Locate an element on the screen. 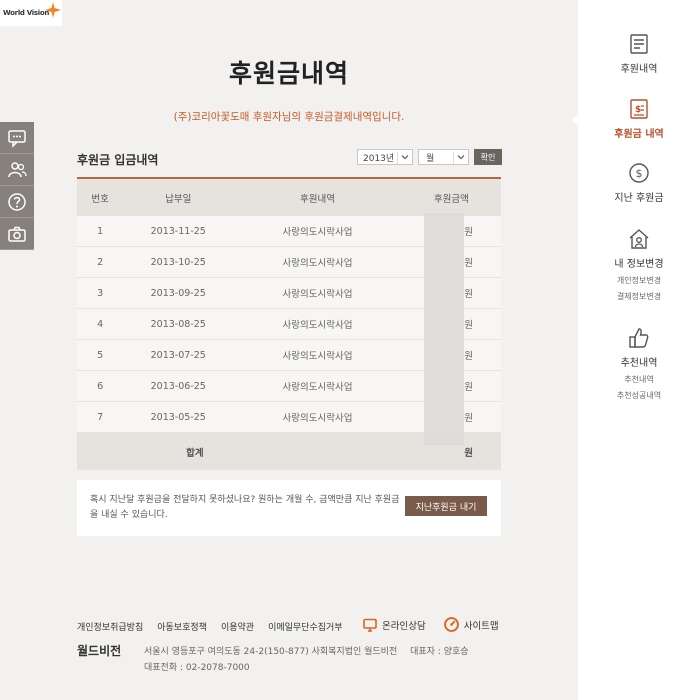 This screenshot has height=700, width=700. month-select-value: 월 is located at coordinates (430, 158).